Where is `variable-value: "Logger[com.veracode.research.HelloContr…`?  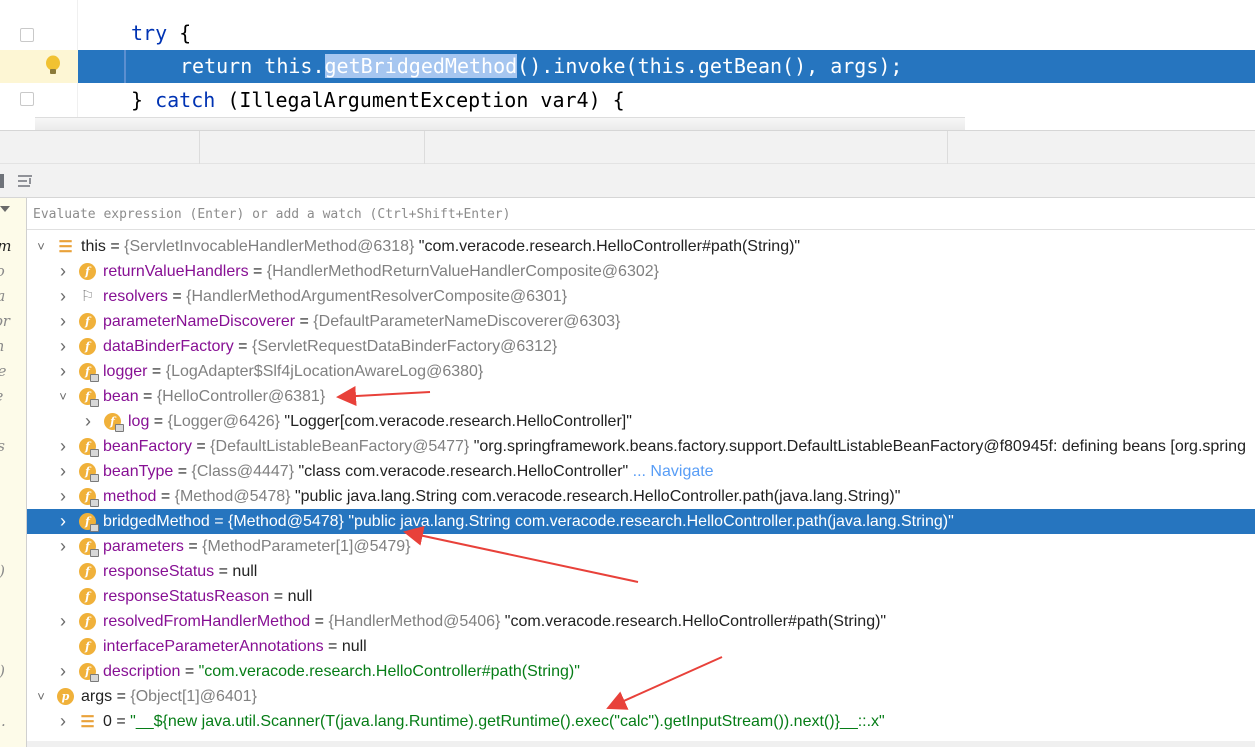
variable-value: "Logger[com.veracode.research.HelloContr… is located at coordinates (455, 421).